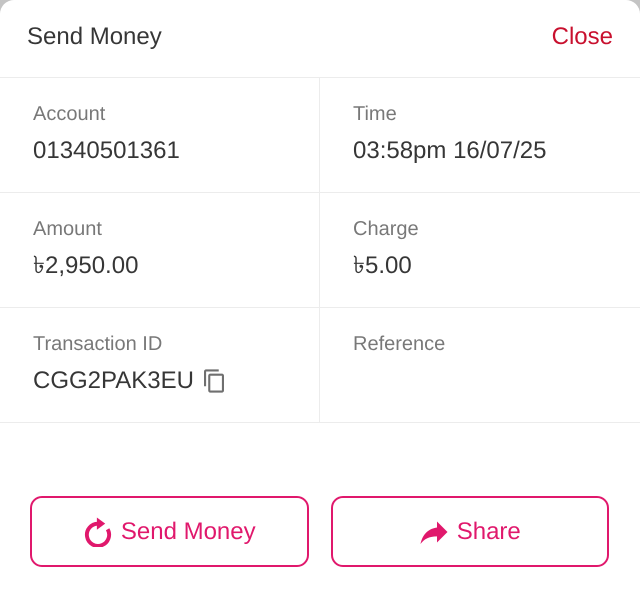  What do you see at coordinates (169, 531) in the screenshot?
I see `send-money-button: Send Money` at bounding box center [169, 531].